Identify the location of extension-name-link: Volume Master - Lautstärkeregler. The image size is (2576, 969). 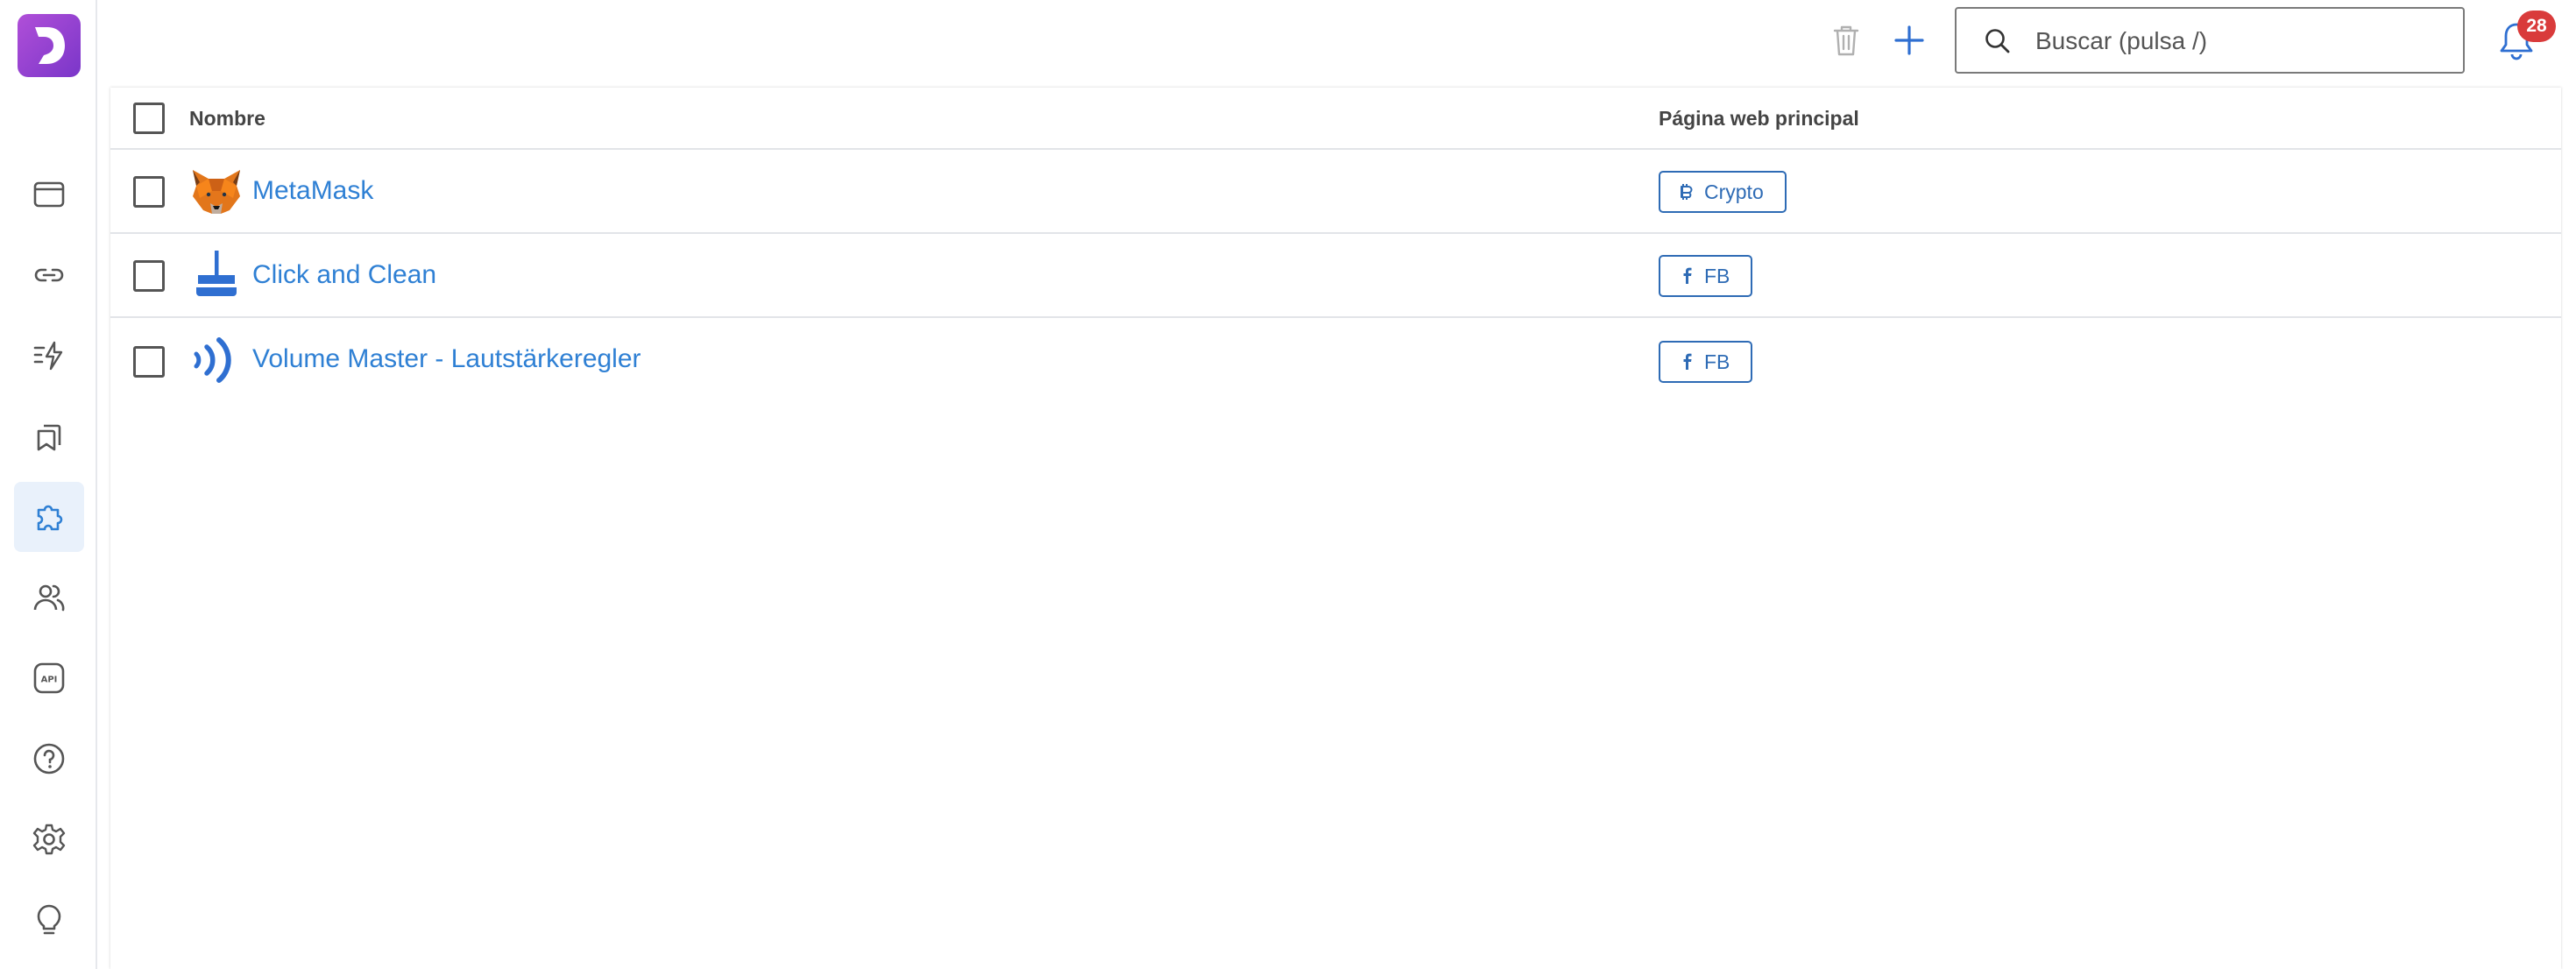
(446, 359).